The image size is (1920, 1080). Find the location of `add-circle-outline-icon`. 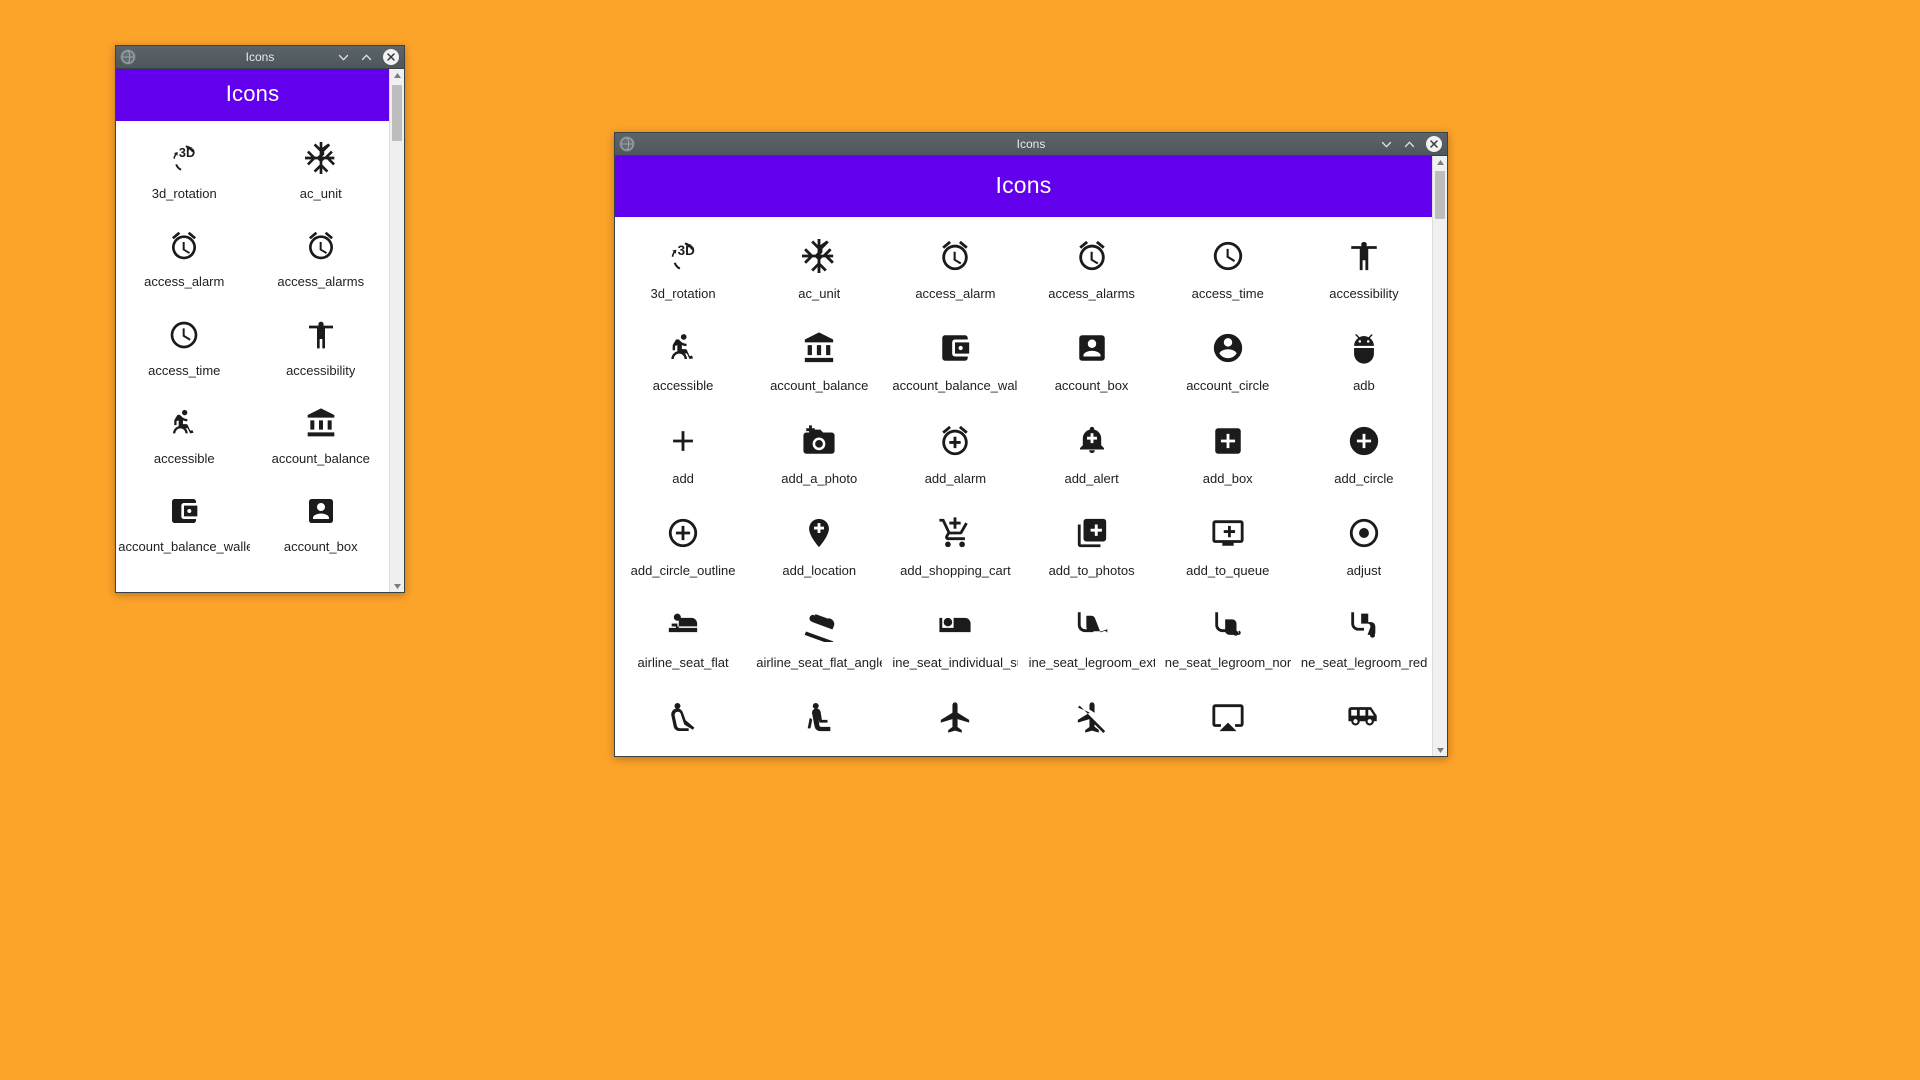

add-circle-outline-icon is located at coordinates (683, 533).